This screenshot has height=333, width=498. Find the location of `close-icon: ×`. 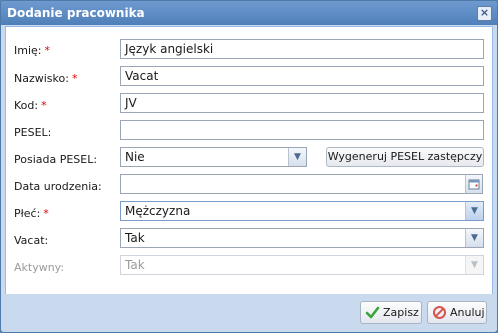

close-icon: × is located at coordinates (484, 13).